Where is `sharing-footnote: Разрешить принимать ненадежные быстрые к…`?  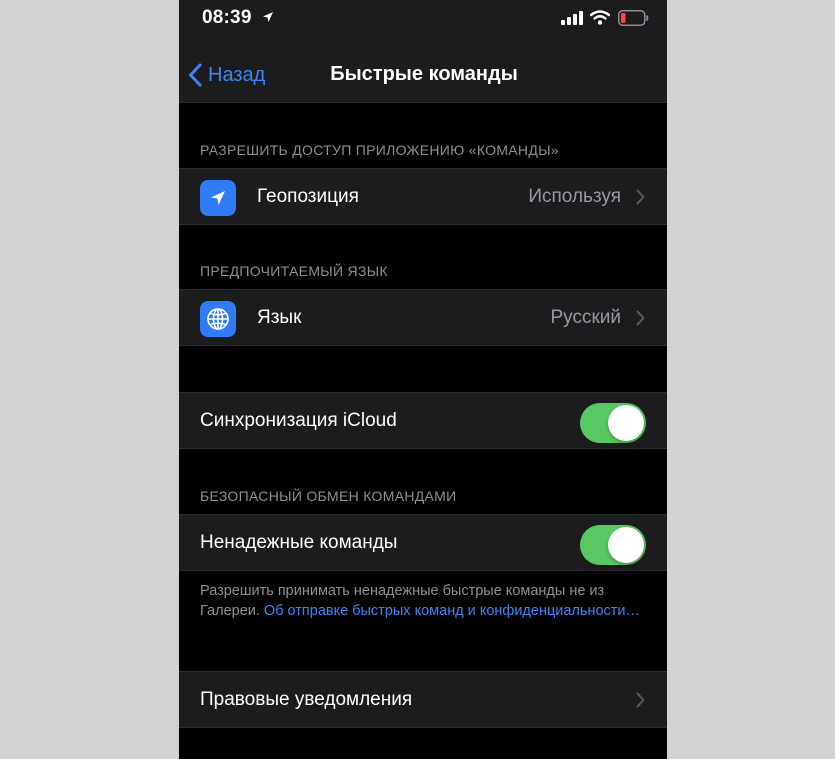 sharing-footnote: Разрешить принимать ненадежные быстрые к… is located at coordinates (420, 601).